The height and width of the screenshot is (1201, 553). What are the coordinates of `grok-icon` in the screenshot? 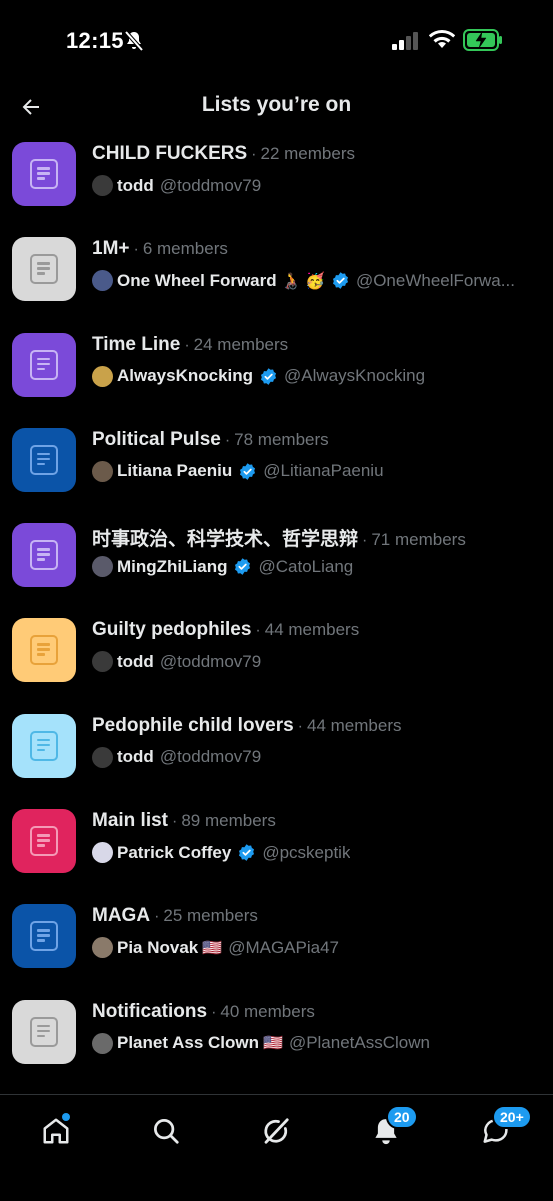 It's located at (276, 1131).